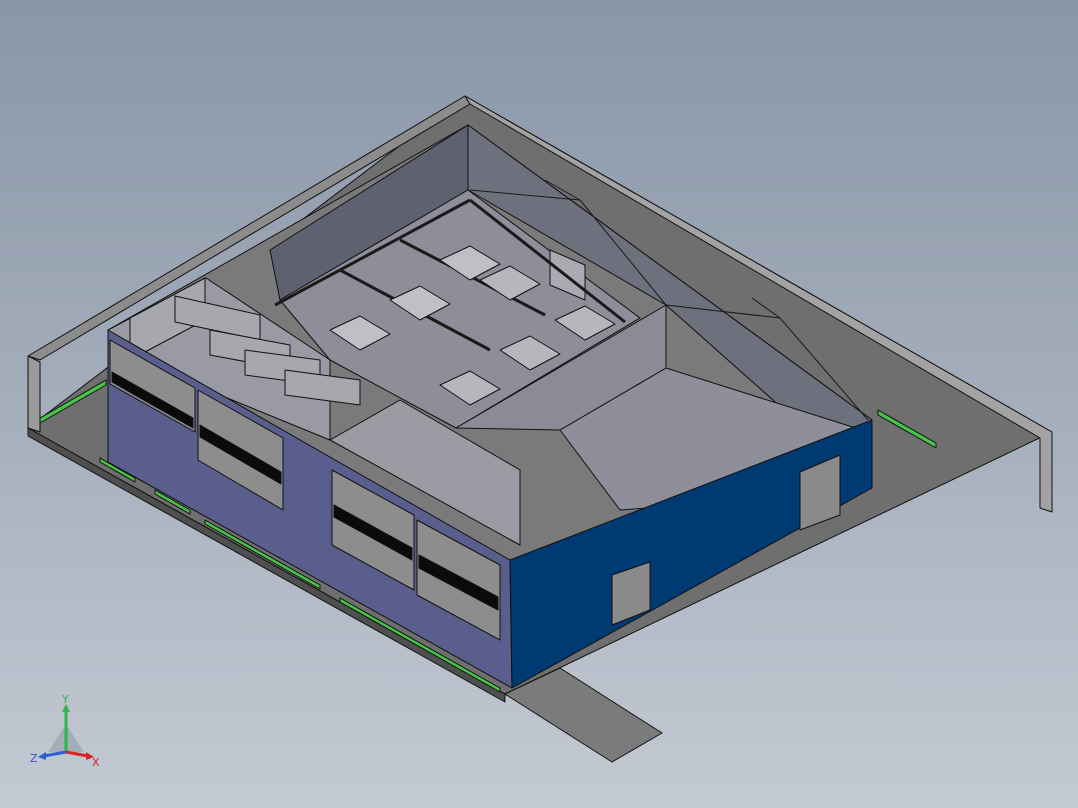 This screenshot has width=1078, height=808. I want to click on coordinate-triad: Y X Z, so click(65, 731).